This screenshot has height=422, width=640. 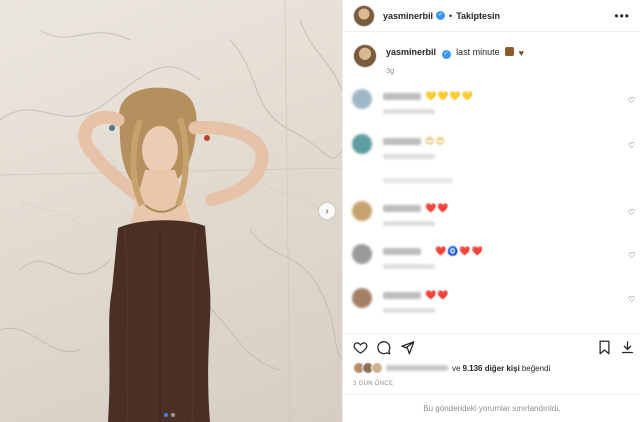 I want to click on likes-connector: ve, so click(x=456, y=368).